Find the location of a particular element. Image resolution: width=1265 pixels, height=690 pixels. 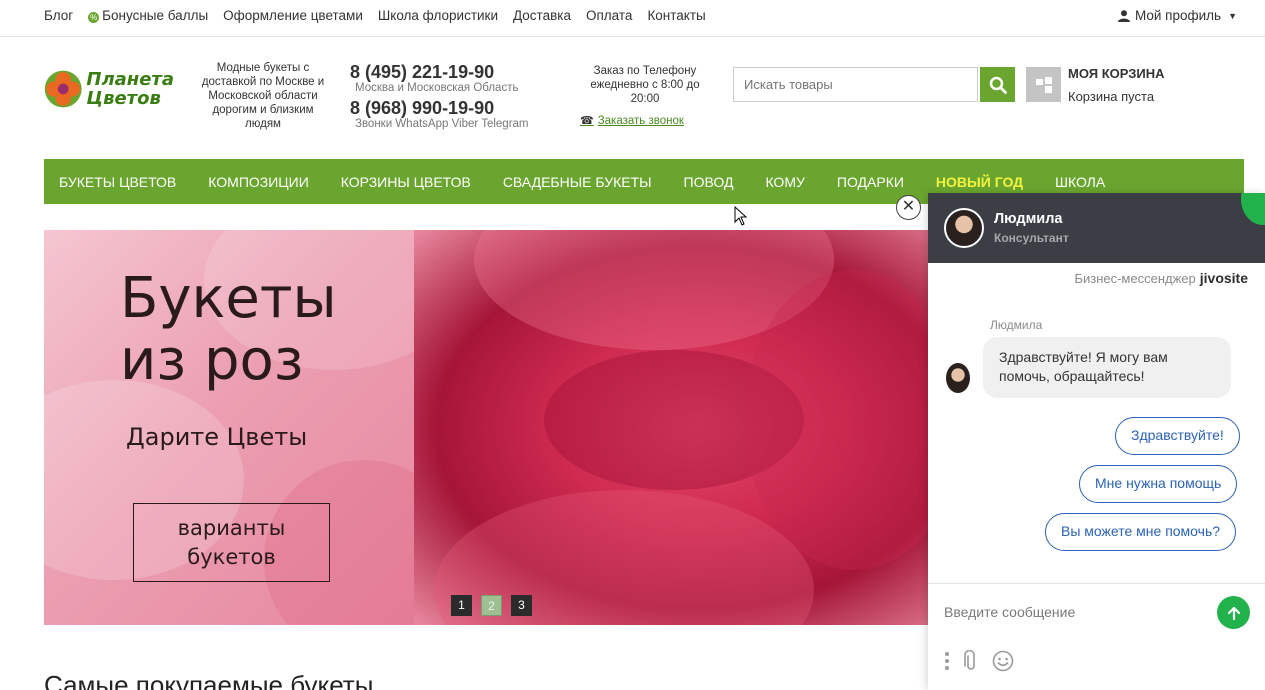

profile-label: Мой профиль is located at coordinates (1178, 15).